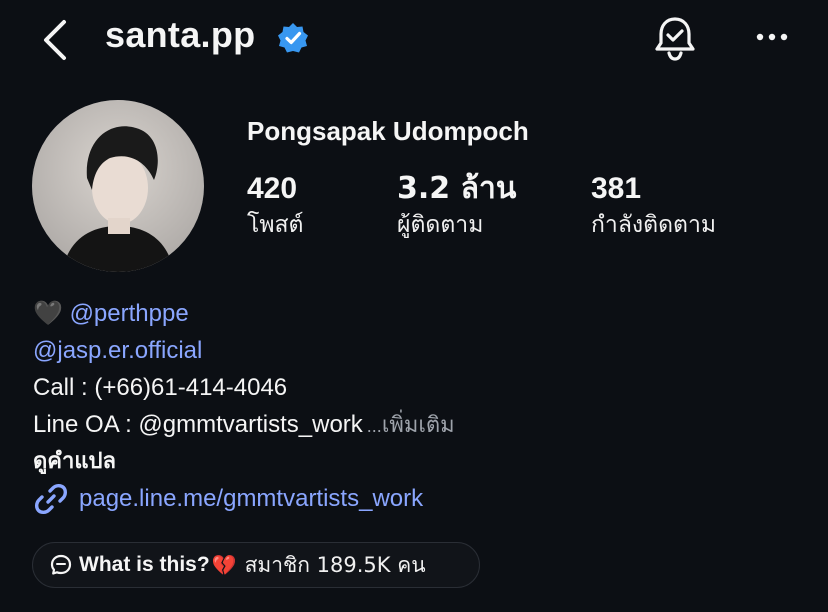 This screenshot has height=612, width=828. I want to click on posts-label: โพสต์, so click(275, 225).